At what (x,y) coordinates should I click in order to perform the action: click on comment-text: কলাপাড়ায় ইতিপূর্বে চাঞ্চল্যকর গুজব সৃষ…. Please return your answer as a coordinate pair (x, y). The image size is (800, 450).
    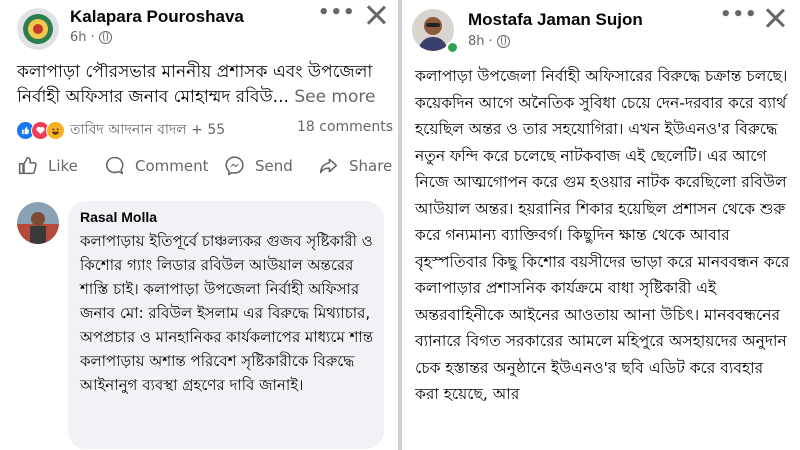
    Looking at the image, I should click on (227, 313).